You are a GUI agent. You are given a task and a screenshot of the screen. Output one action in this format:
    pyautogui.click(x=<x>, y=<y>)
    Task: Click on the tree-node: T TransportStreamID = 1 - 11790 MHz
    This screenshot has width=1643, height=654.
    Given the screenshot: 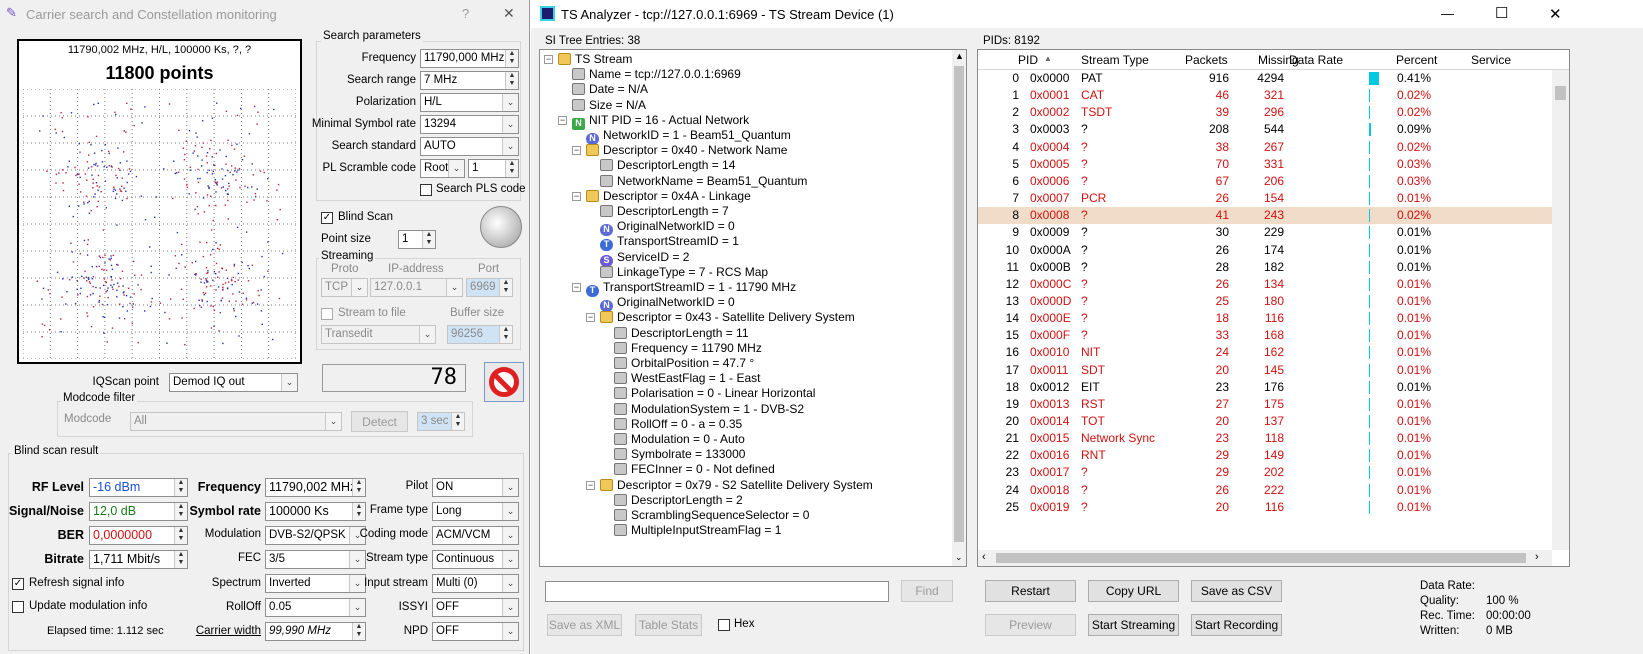 What is the action you would take?
    pyautogui.click(x=691, y=288)
    